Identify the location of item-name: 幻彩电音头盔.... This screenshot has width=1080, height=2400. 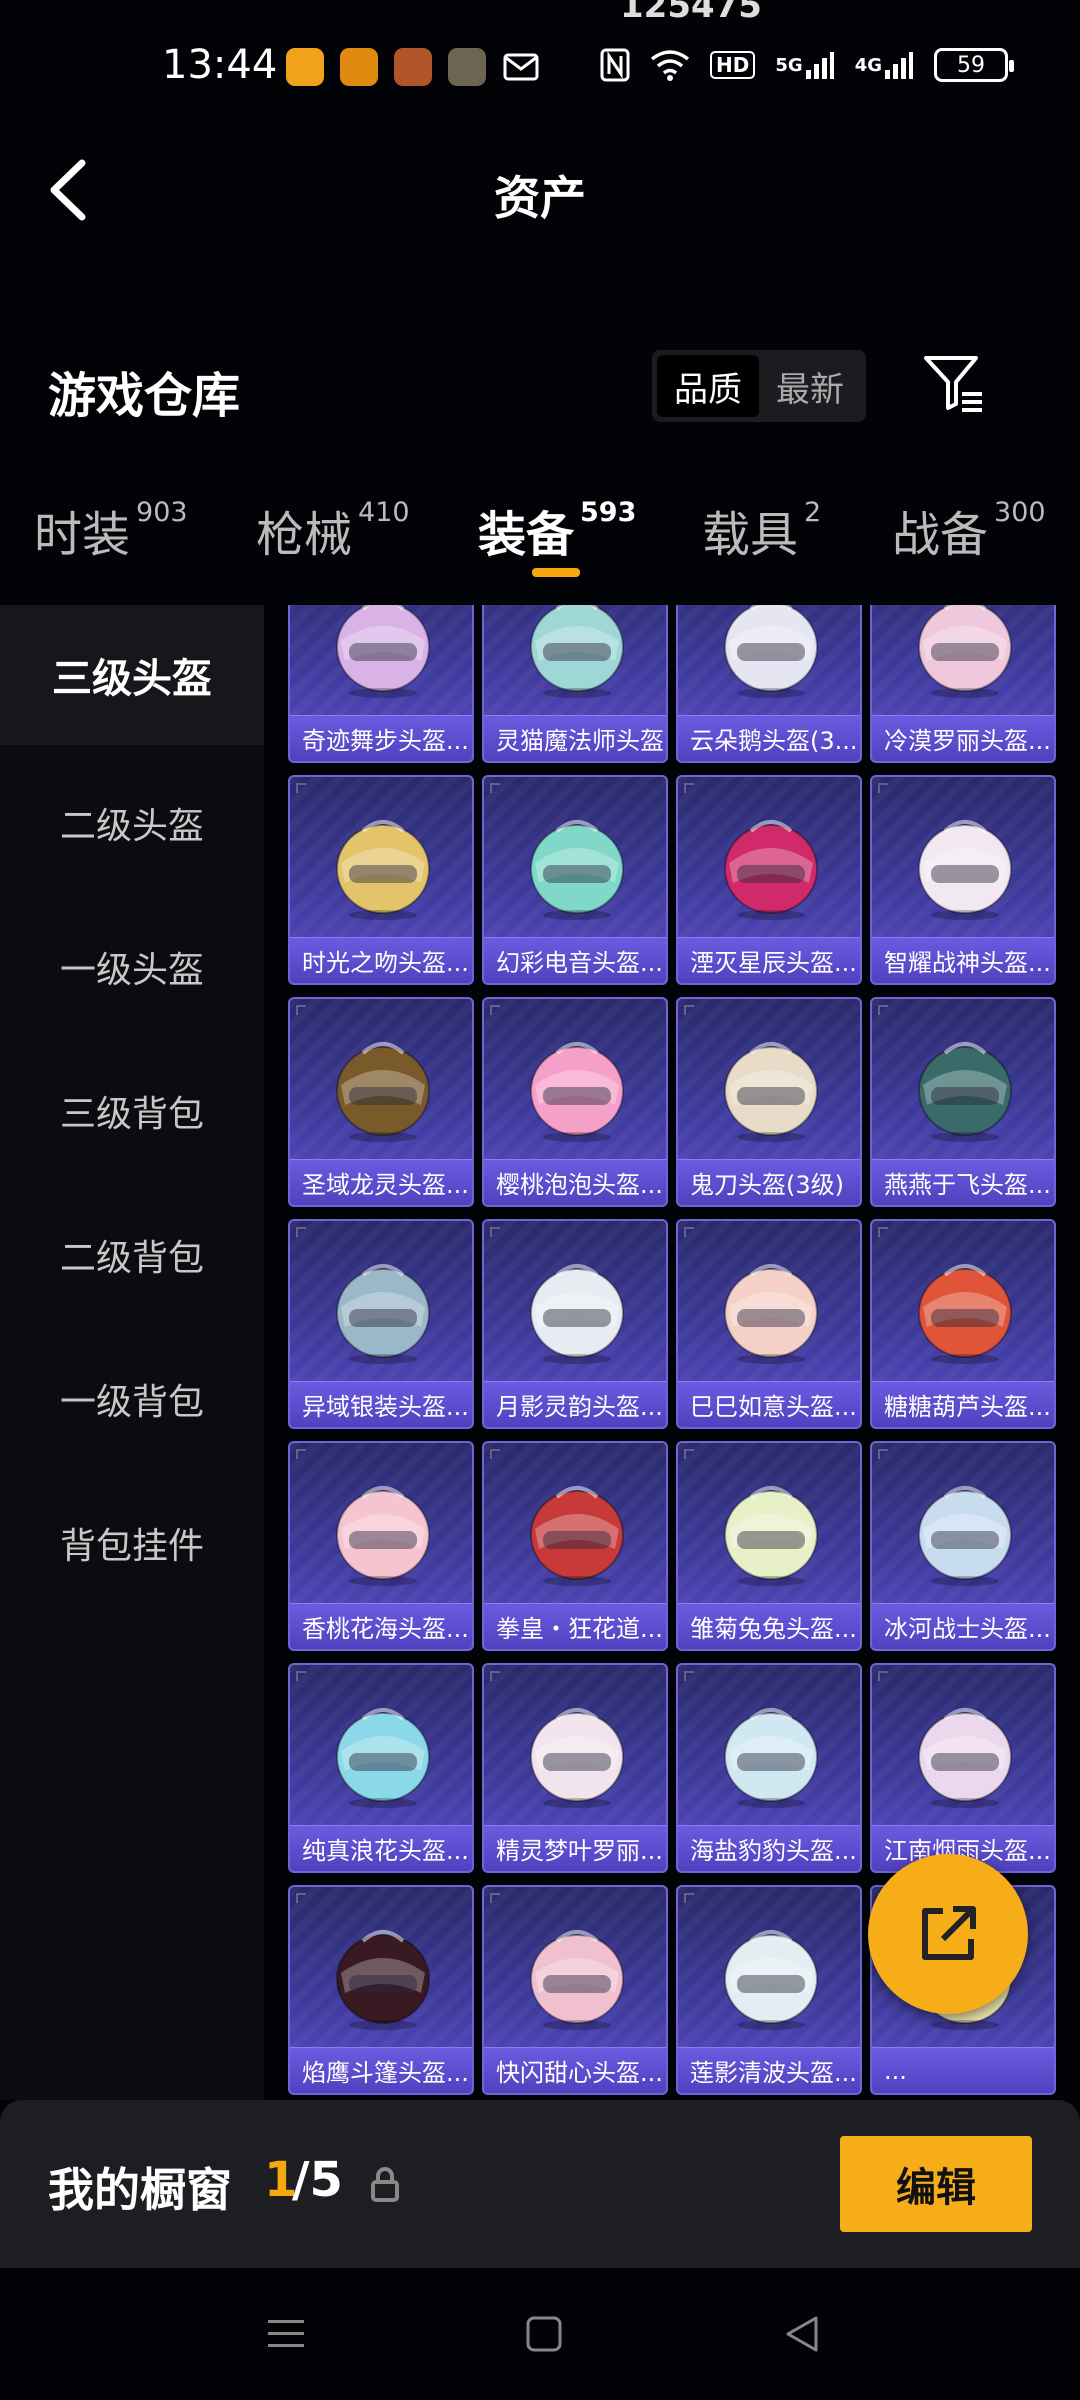
(575, 960).